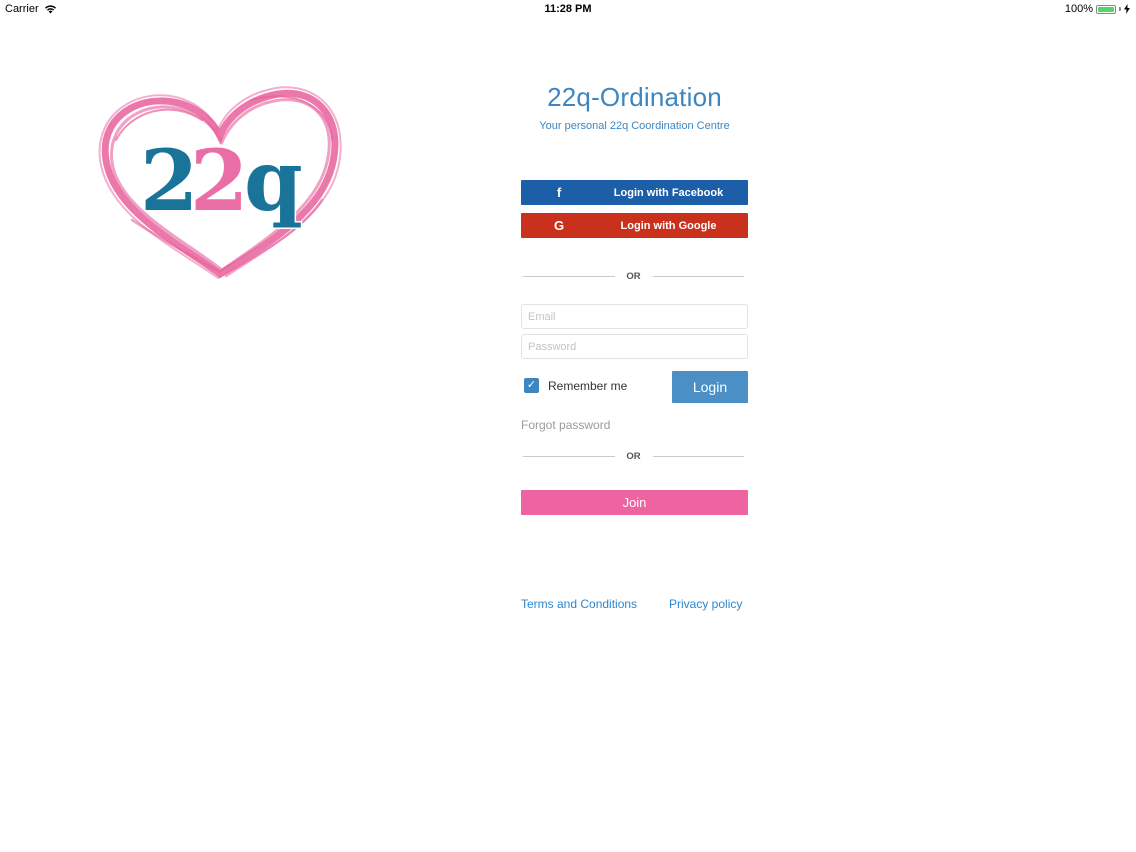  I want to click on forgot-password-link: Forgot password, so click(565, 425).